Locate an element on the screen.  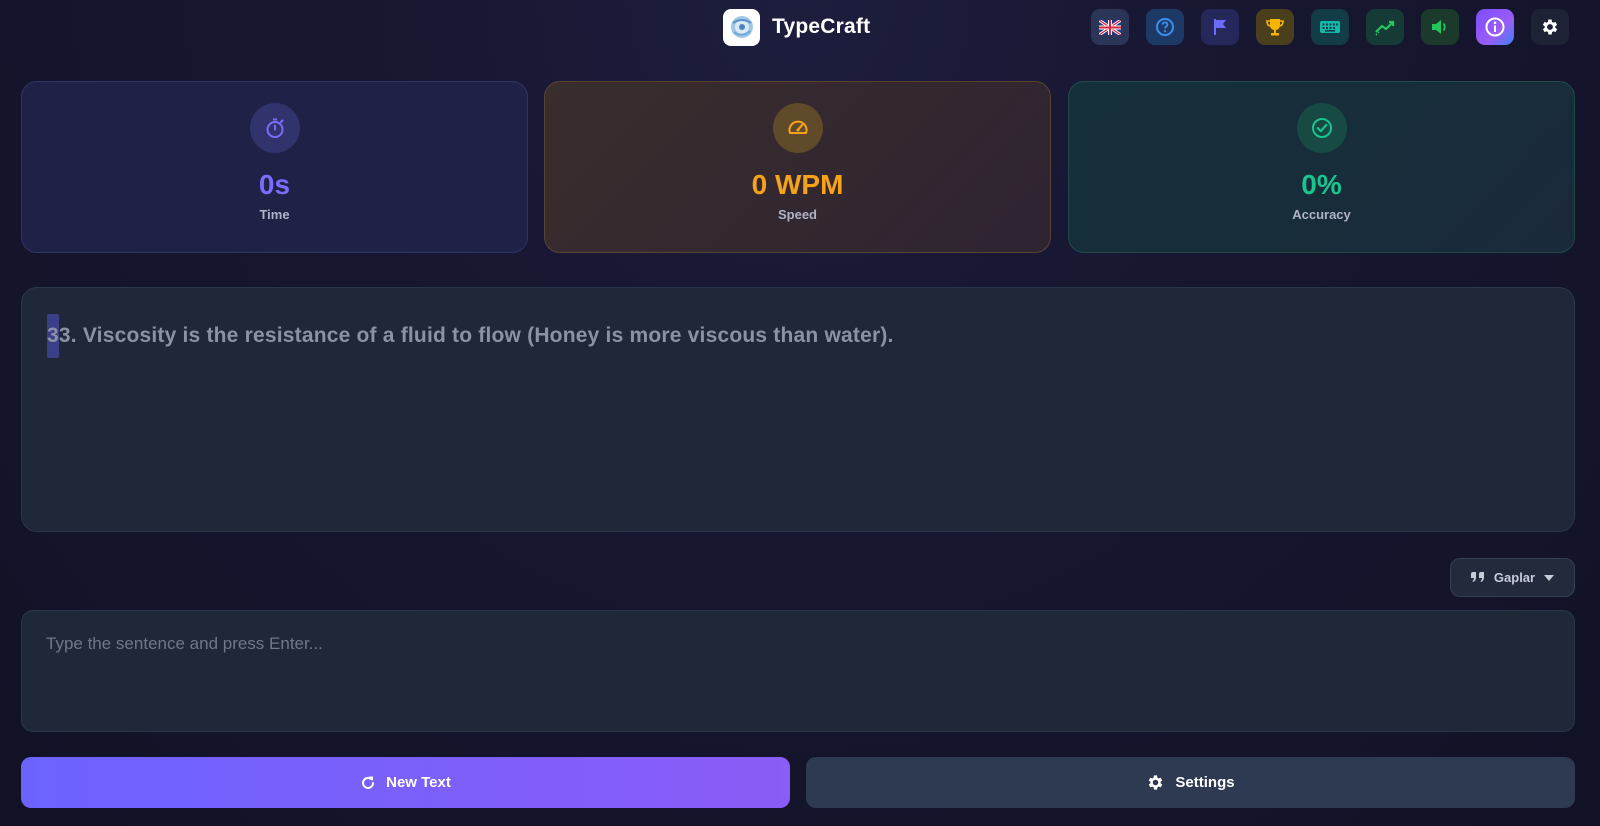
typing-input is located at coordinates (798, 671).